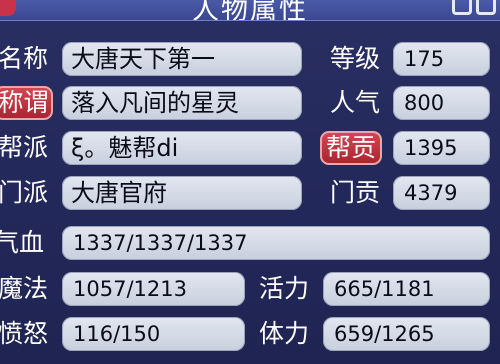  What do you see at coordinates (24, 58) in the screenshot?
I see `name-label: 名称` at bounding box center [24, 58].